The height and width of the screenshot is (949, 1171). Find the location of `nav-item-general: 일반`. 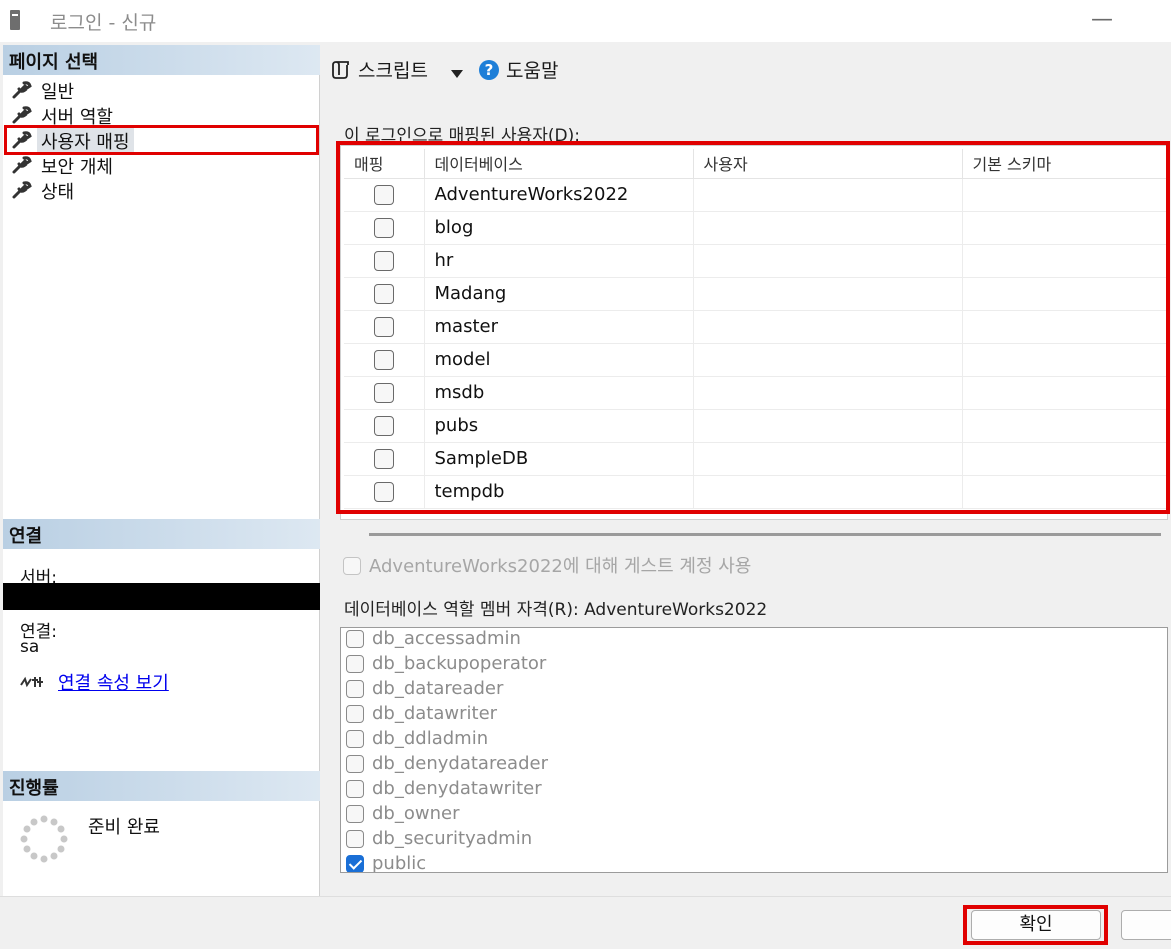

nav-item-general: 일반 is located at coordinates (161, 90).